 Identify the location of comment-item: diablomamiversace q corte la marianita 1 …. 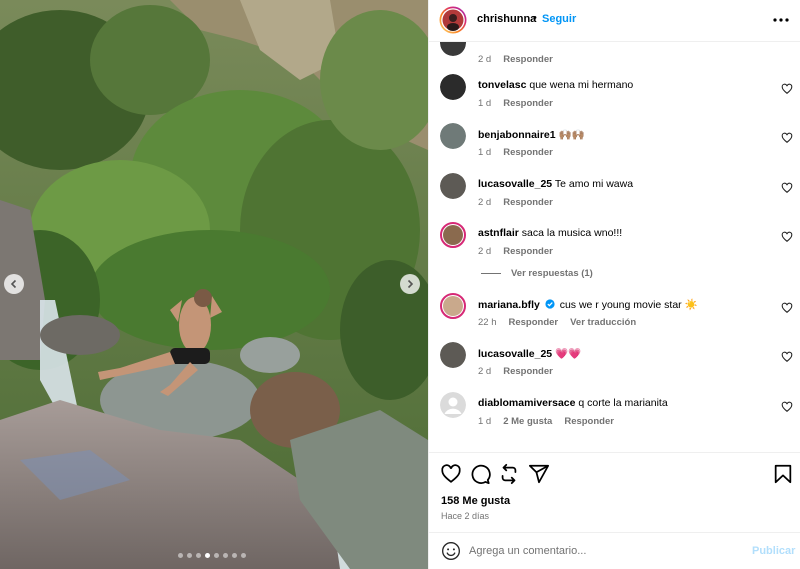
(614, 417).